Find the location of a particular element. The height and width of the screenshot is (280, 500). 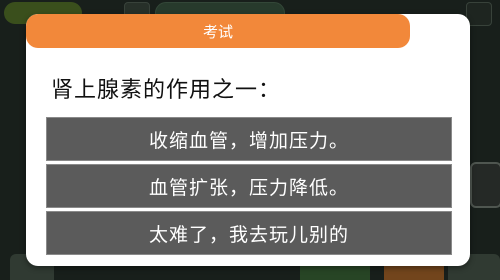

answer-option-1: 收缩血管，增加压力。 is located at coordinates (249, 139).